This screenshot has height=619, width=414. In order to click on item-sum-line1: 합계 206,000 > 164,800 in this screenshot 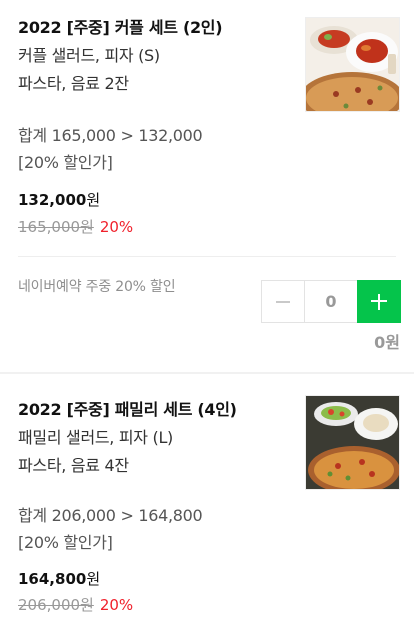, I will do `click(110, 515)`.